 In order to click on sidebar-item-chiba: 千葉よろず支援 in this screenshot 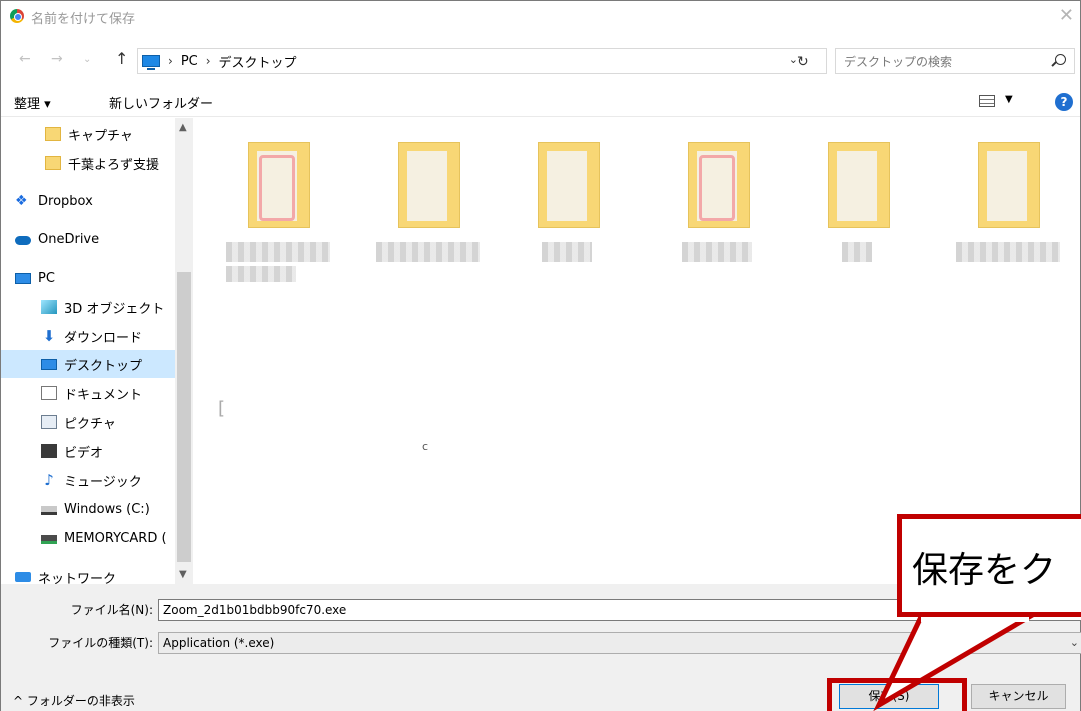, I will do `click(110, 163)`.